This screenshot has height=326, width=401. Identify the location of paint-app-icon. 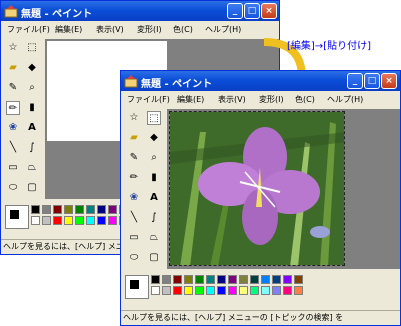
(131, 81).